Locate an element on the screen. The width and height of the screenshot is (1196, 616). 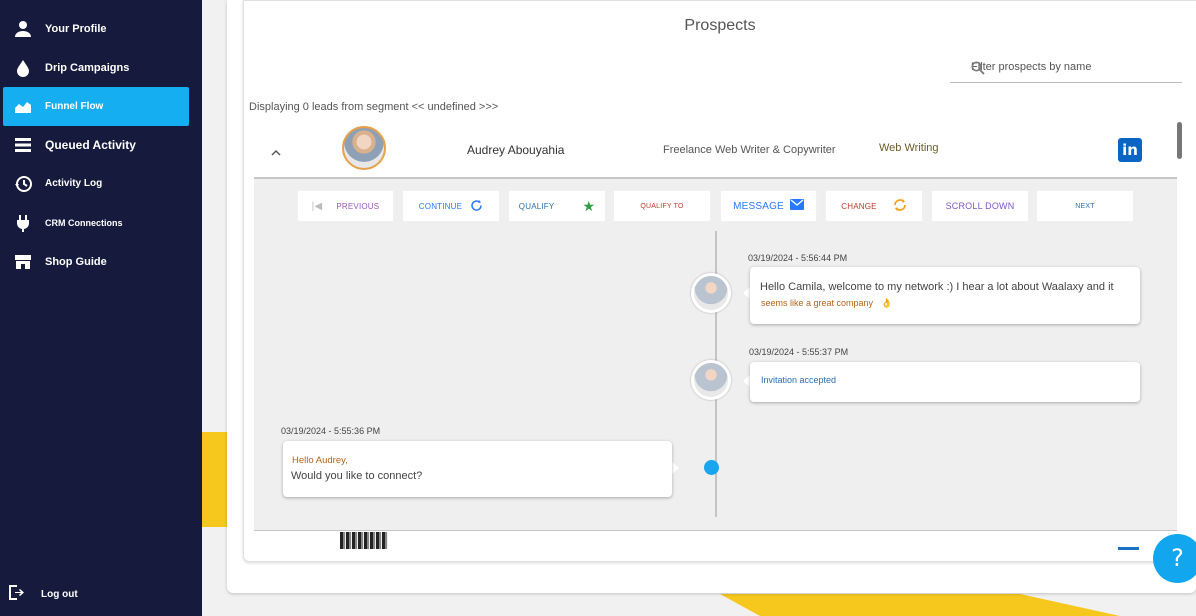
sidebar-item-label: Shop Guide is located at coordinates (76, 261).